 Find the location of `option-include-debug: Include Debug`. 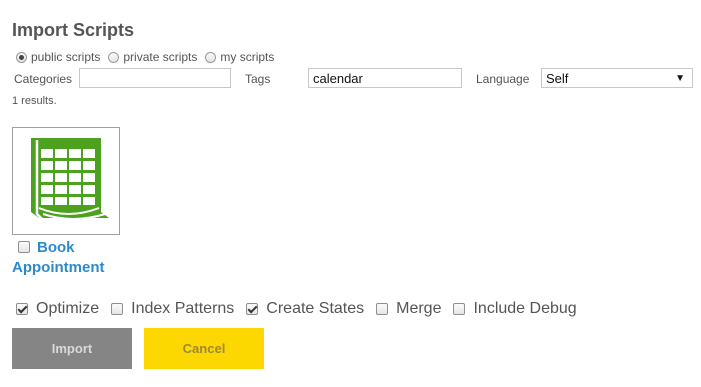

option-include-debug: Include Debug is located at coordinates (515, 309).